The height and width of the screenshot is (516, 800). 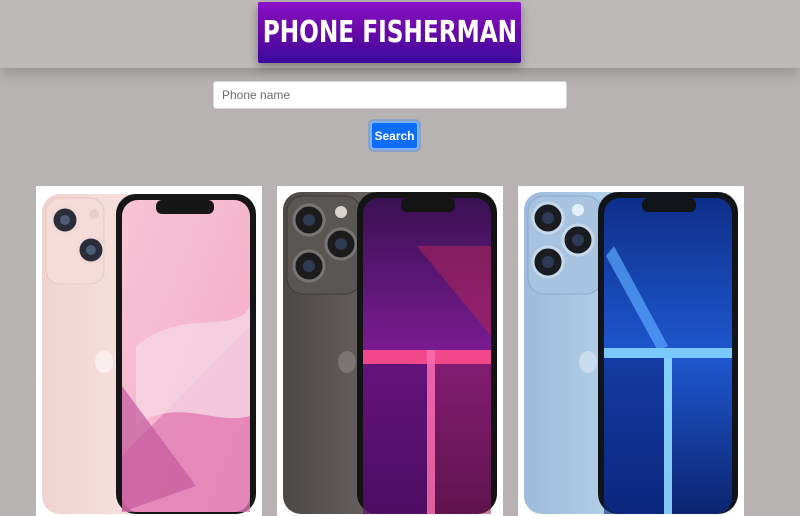 I want to click on brand-banner: PHONE FISHERMAN, so click(x=389, y=32).